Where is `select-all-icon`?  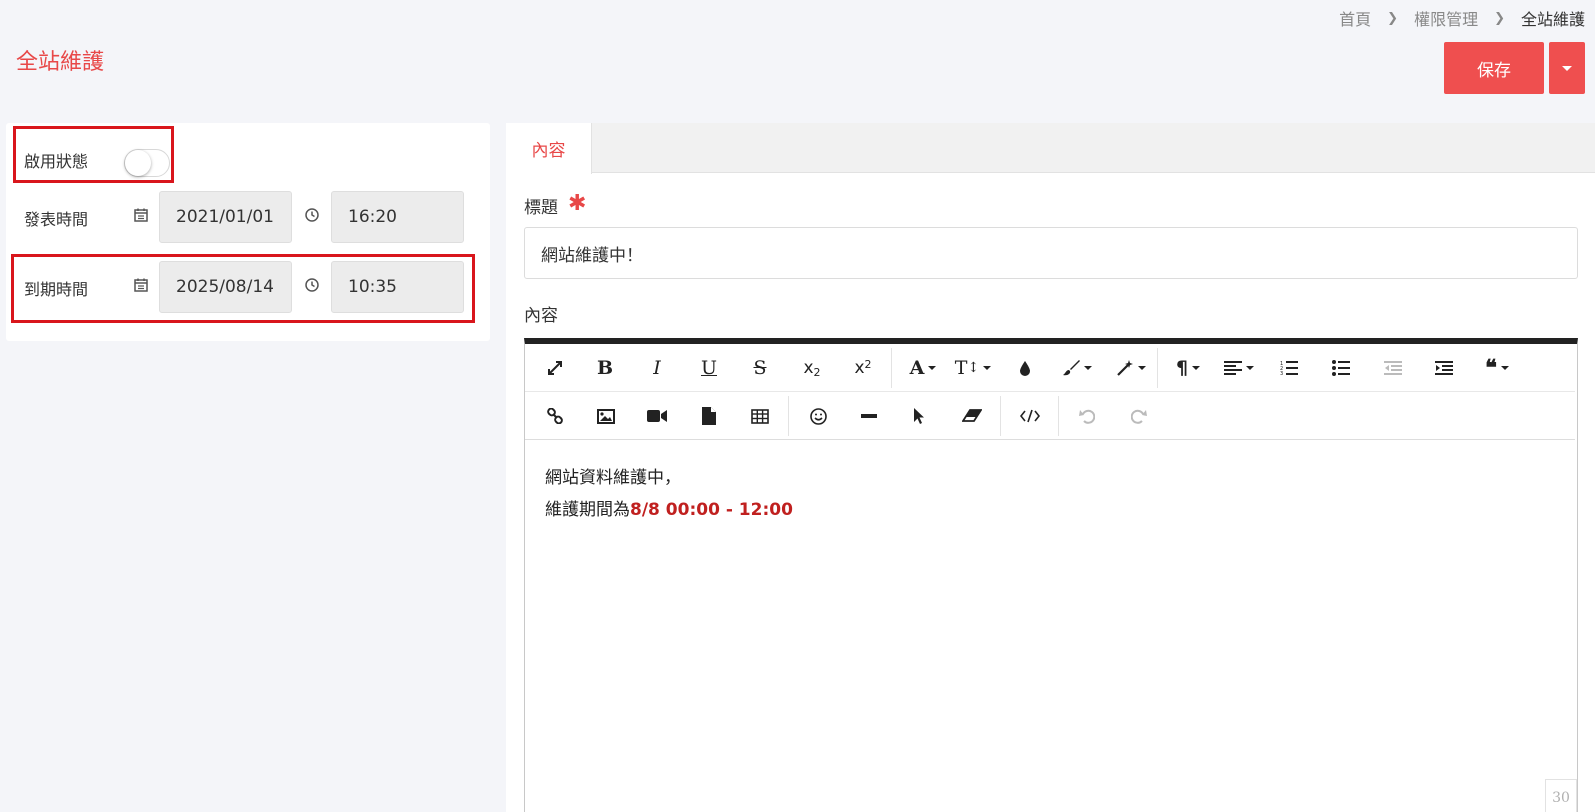
select-all-icon is located at coordinates (919, 416).